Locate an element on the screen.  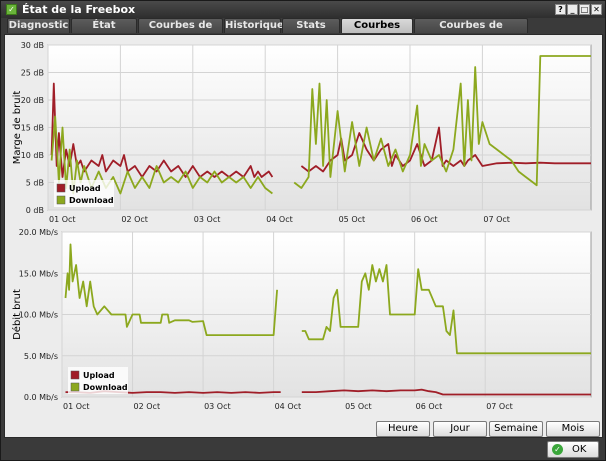
minimize-icon: _ is located at coordinates (572, 9).